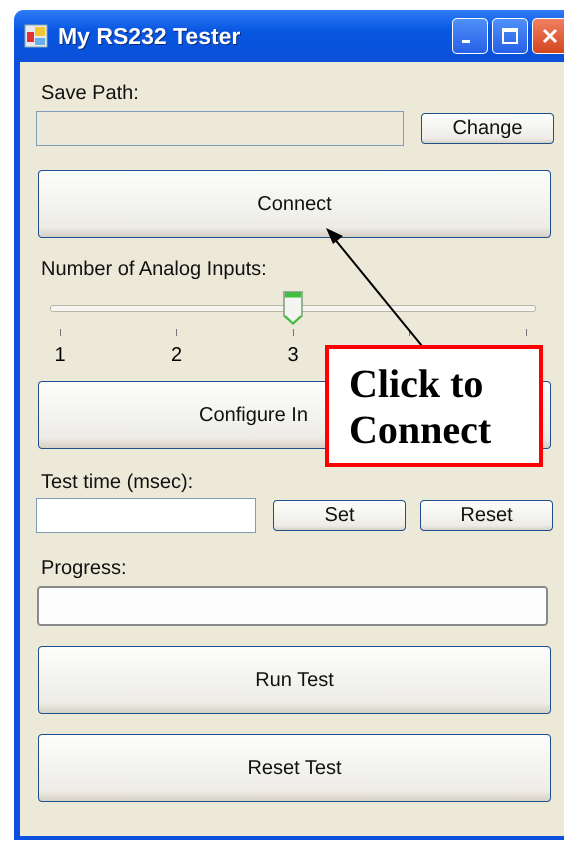 The width and height of the screenshot is (564, 842). I want to click on analog-inputs-slider, so click(293, 308).